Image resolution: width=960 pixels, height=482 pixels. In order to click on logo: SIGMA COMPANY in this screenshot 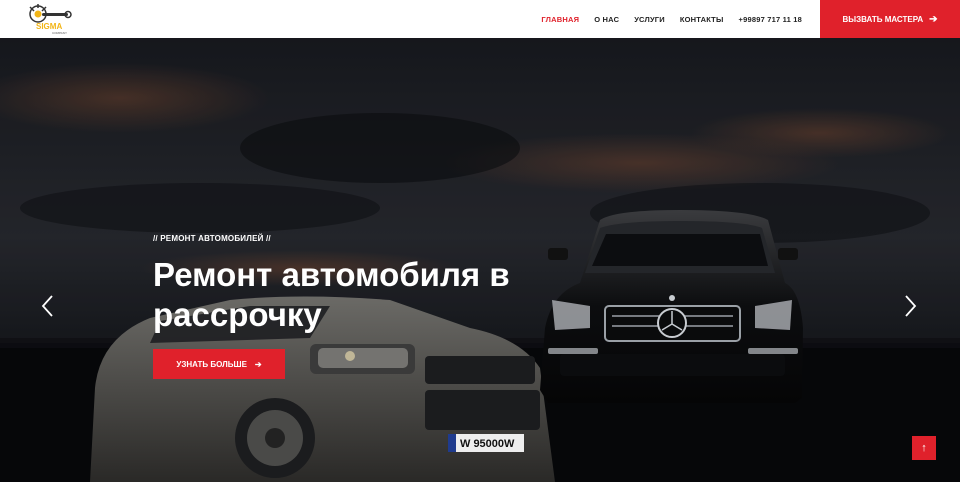, I will do `click(49, 19)`.